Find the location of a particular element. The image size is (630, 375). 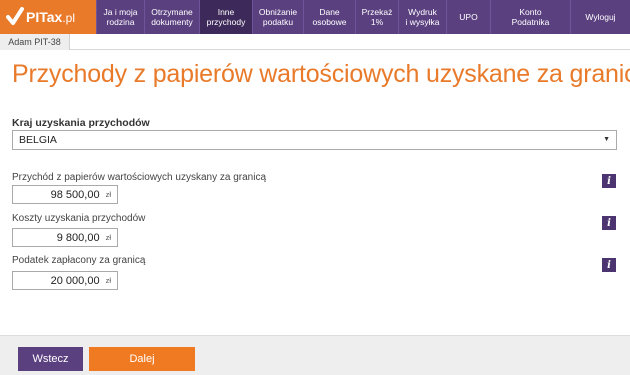

income-input: 98 500,00 zł is located at coordinates (65, 194).